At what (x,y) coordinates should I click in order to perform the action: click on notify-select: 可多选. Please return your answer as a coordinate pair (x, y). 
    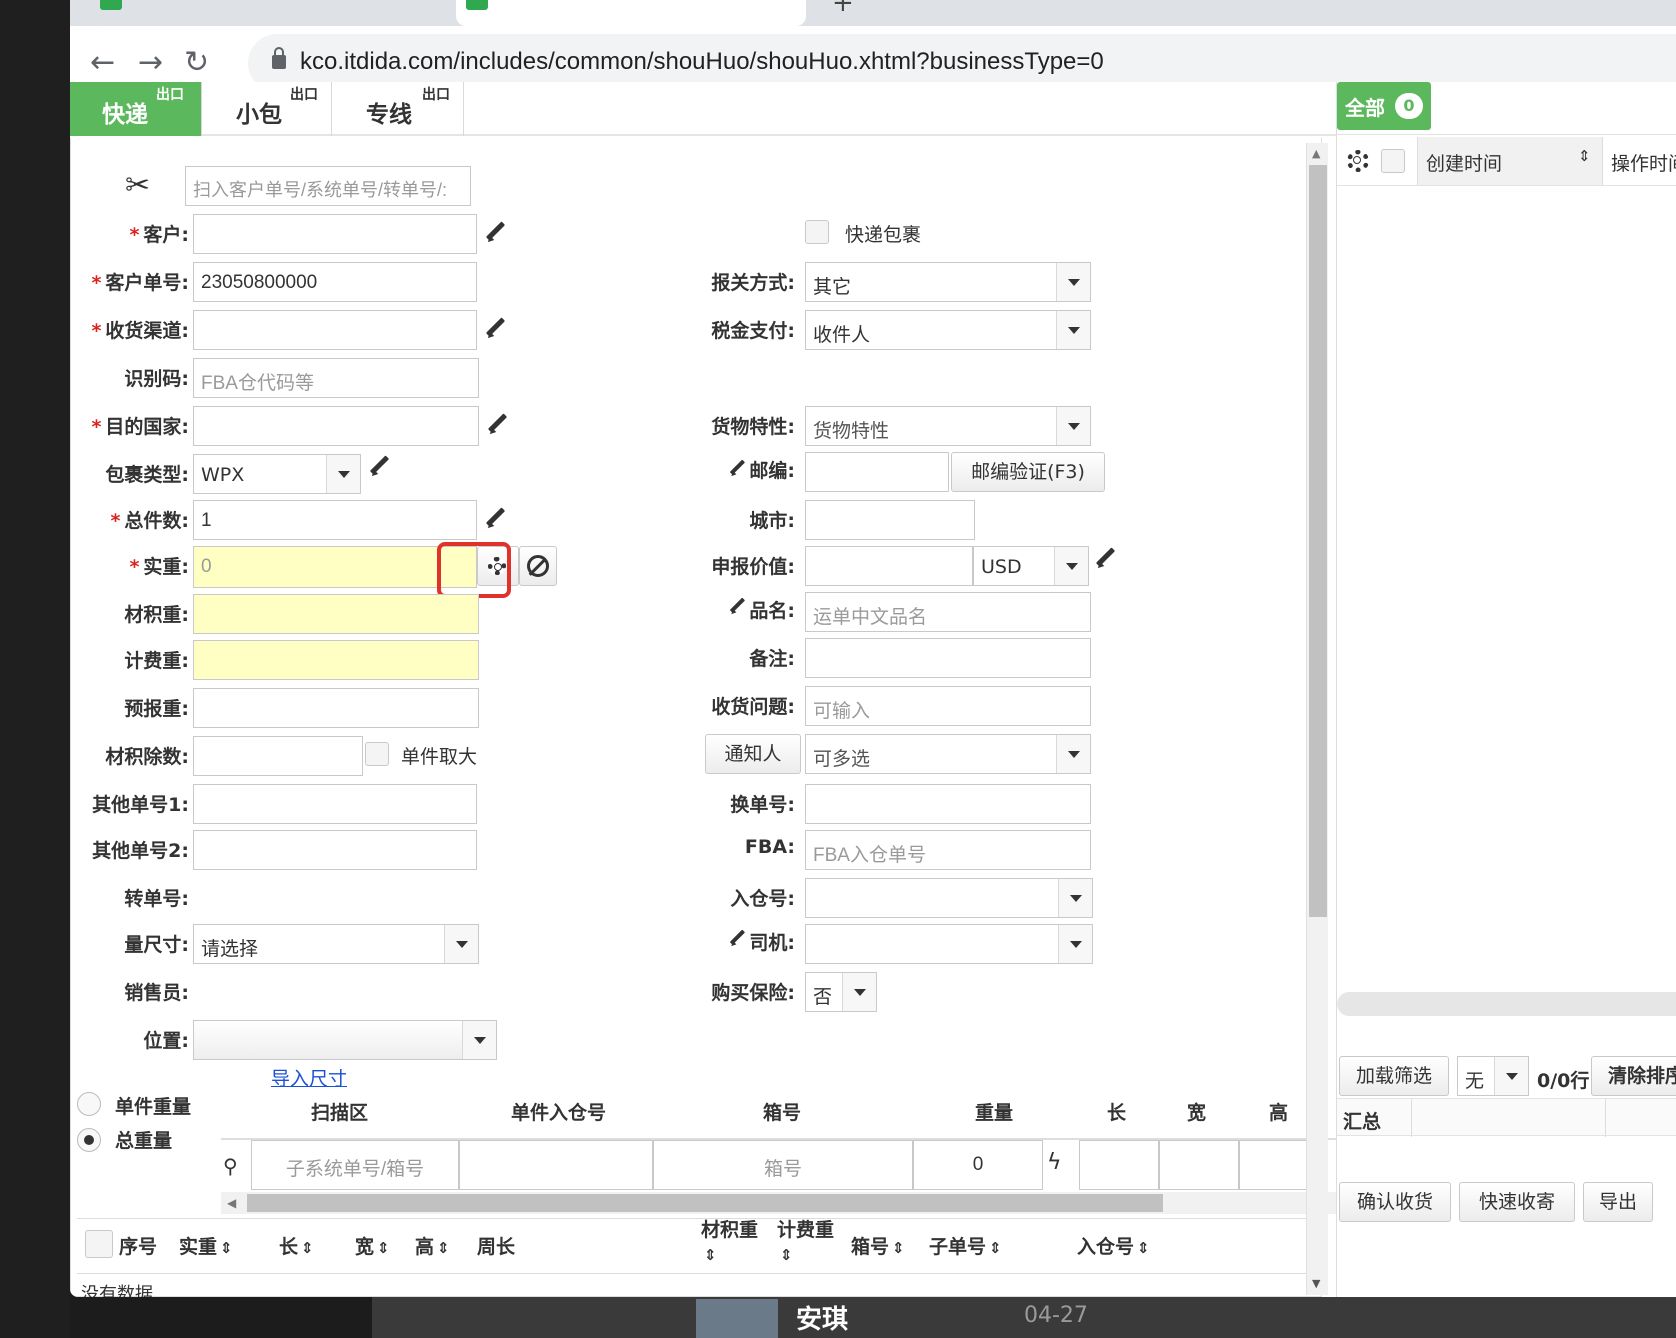
    Looking at the image, I should click on (948, 754).